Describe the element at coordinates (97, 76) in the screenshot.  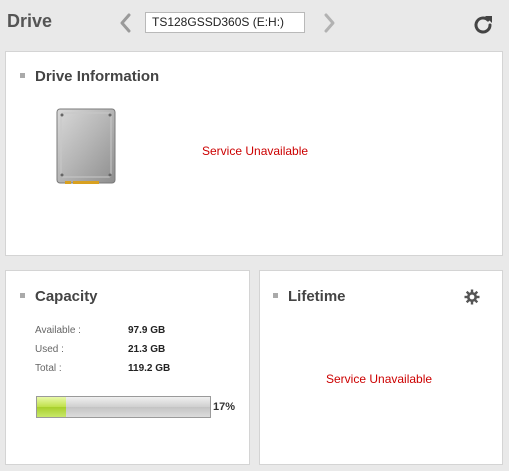
I see `drive-information-title: Drive Information` at that location.